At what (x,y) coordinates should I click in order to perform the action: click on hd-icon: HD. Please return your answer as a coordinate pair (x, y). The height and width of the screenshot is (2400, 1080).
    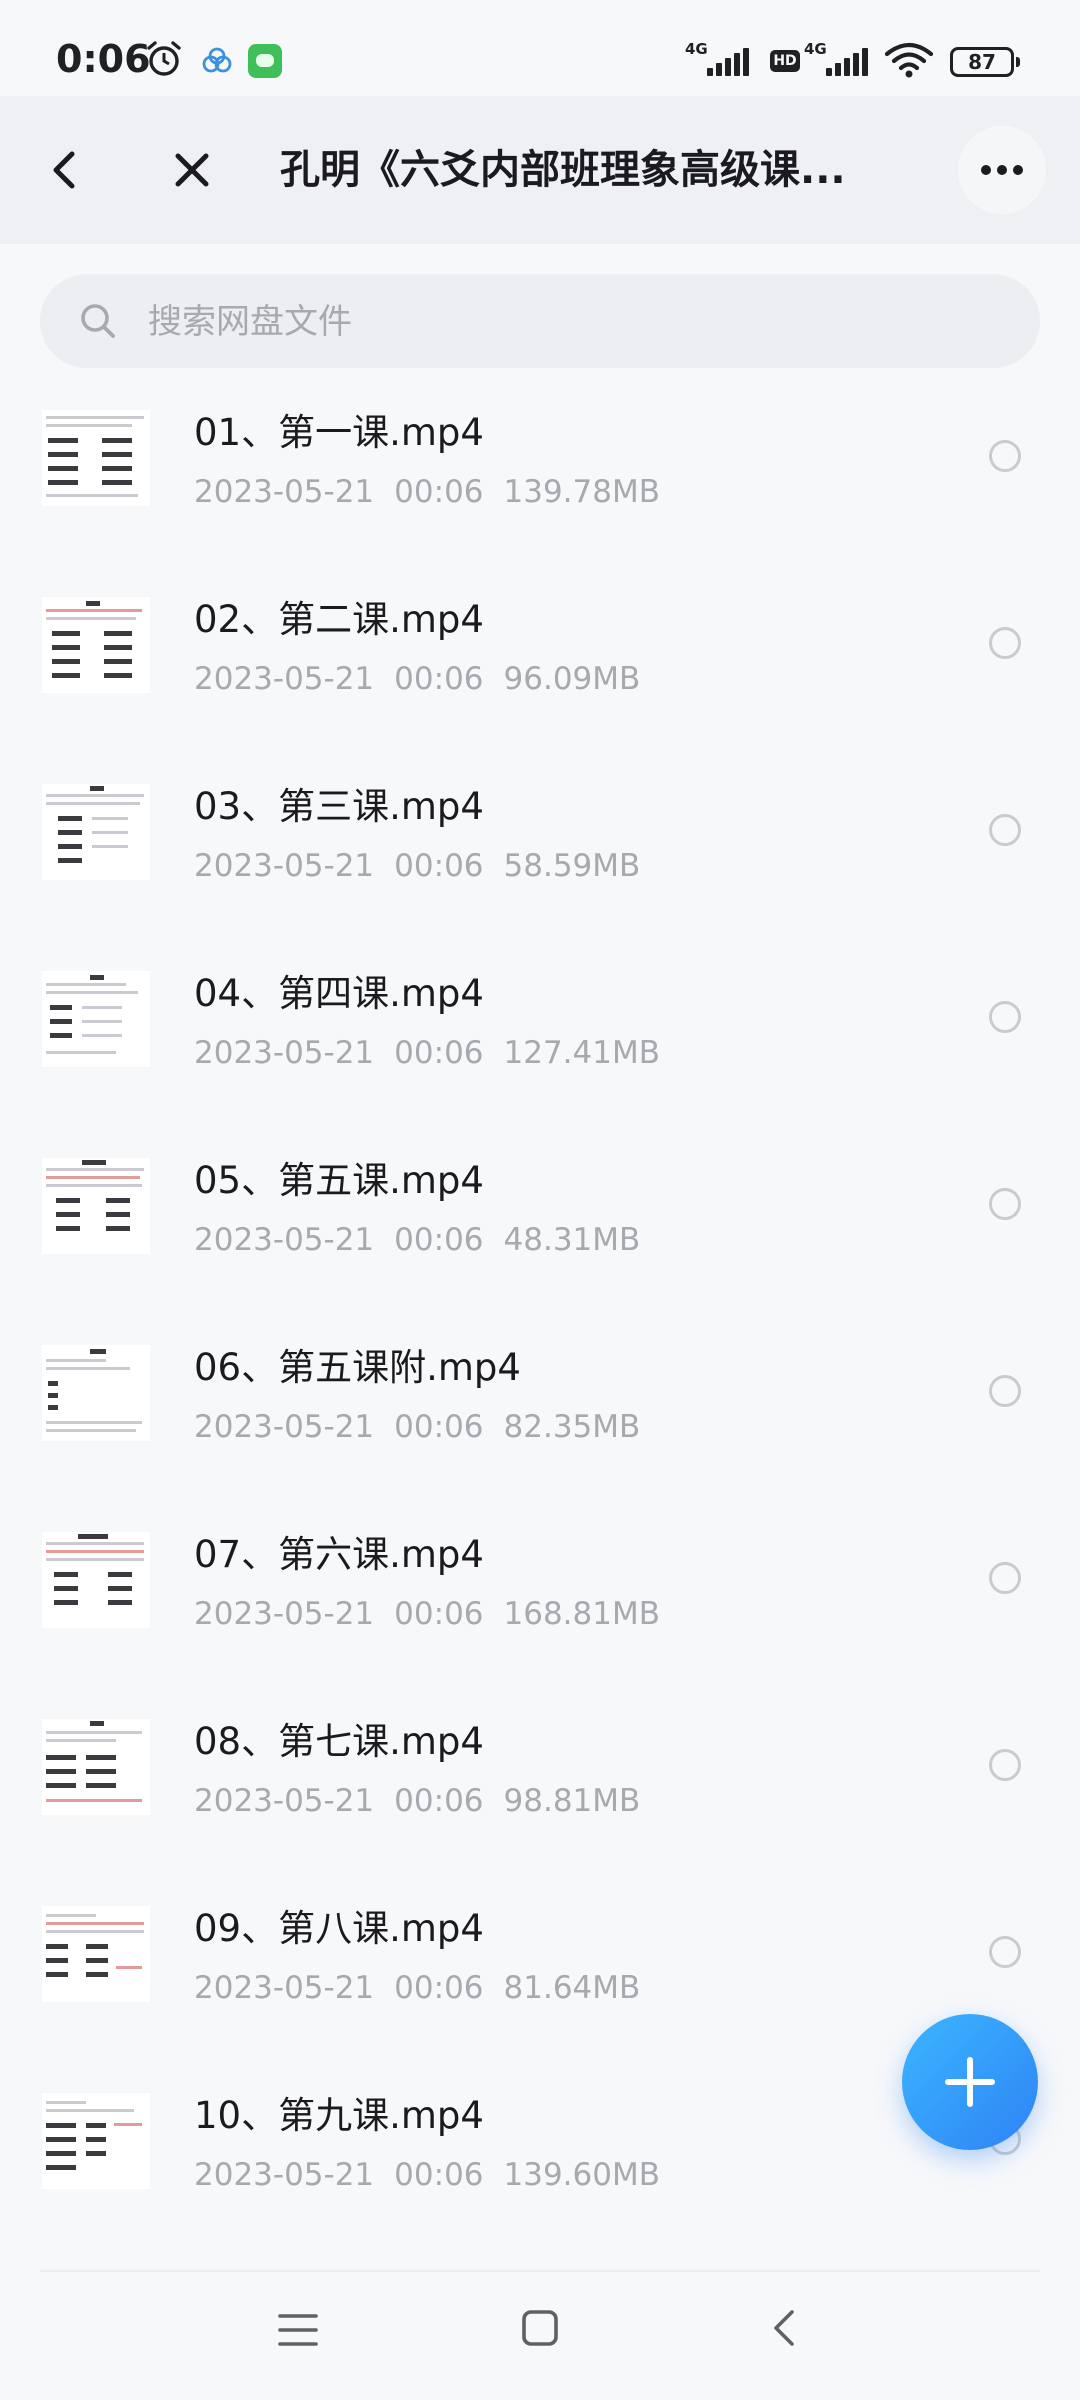
    Looking at the image, I should click on (785, 61).